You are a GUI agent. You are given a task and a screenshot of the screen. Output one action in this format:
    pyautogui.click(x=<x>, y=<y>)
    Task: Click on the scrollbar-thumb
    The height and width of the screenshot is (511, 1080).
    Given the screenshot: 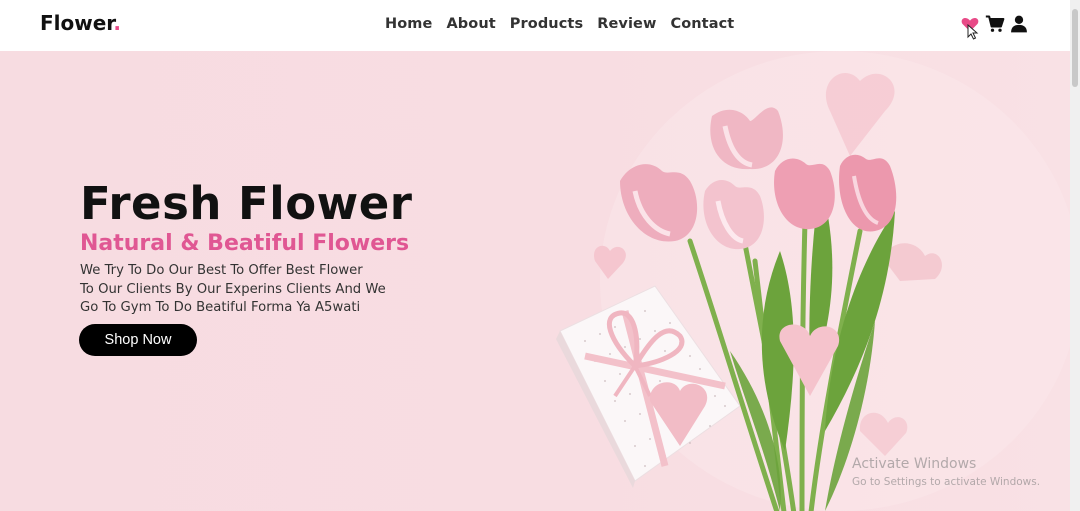 What is the action you would take?
    pyautogui.click(x=1075, y=48)
    